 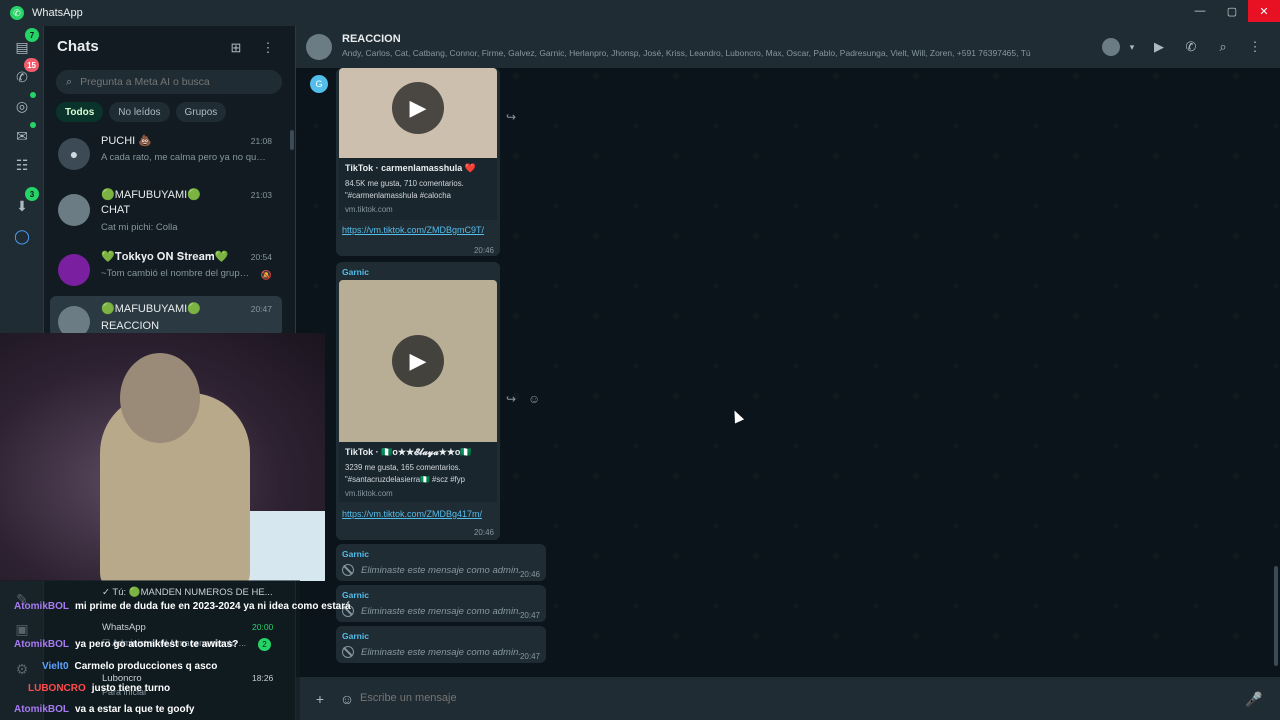 What do you see at coordinates (534, 399) in the screenshot?
I see `emoji-reaction-icon: ☺` at bounding box center [534, 399].